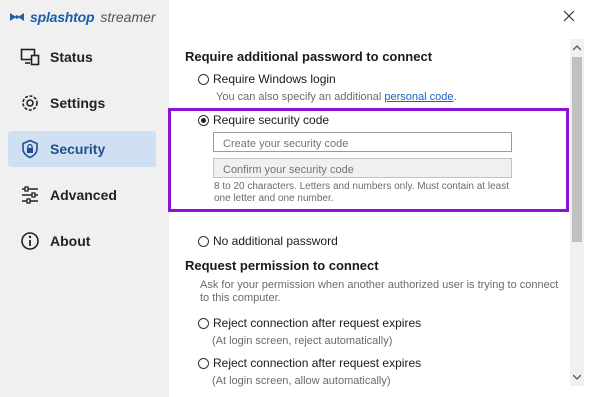  I want to click on note-text: You can also specify an additional, so click(299, 97).